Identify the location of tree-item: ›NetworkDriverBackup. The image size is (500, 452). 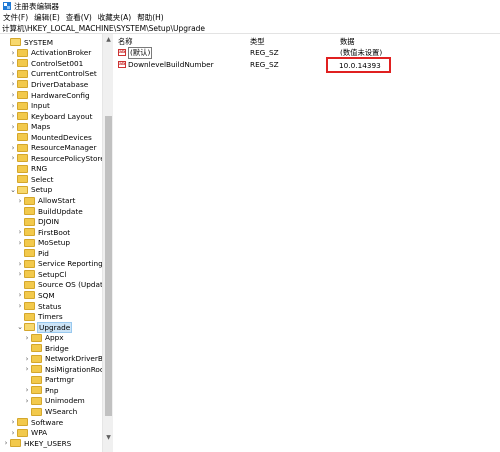
(67, 359).